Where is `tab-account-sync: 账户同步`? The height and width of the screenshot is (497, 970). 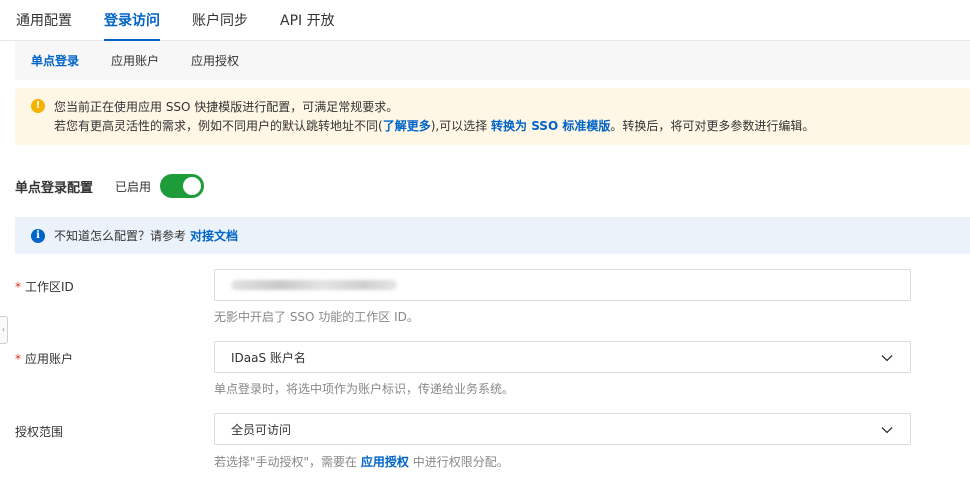 tab-account-sync: 账户同步 is located at coordinates (220, 20).